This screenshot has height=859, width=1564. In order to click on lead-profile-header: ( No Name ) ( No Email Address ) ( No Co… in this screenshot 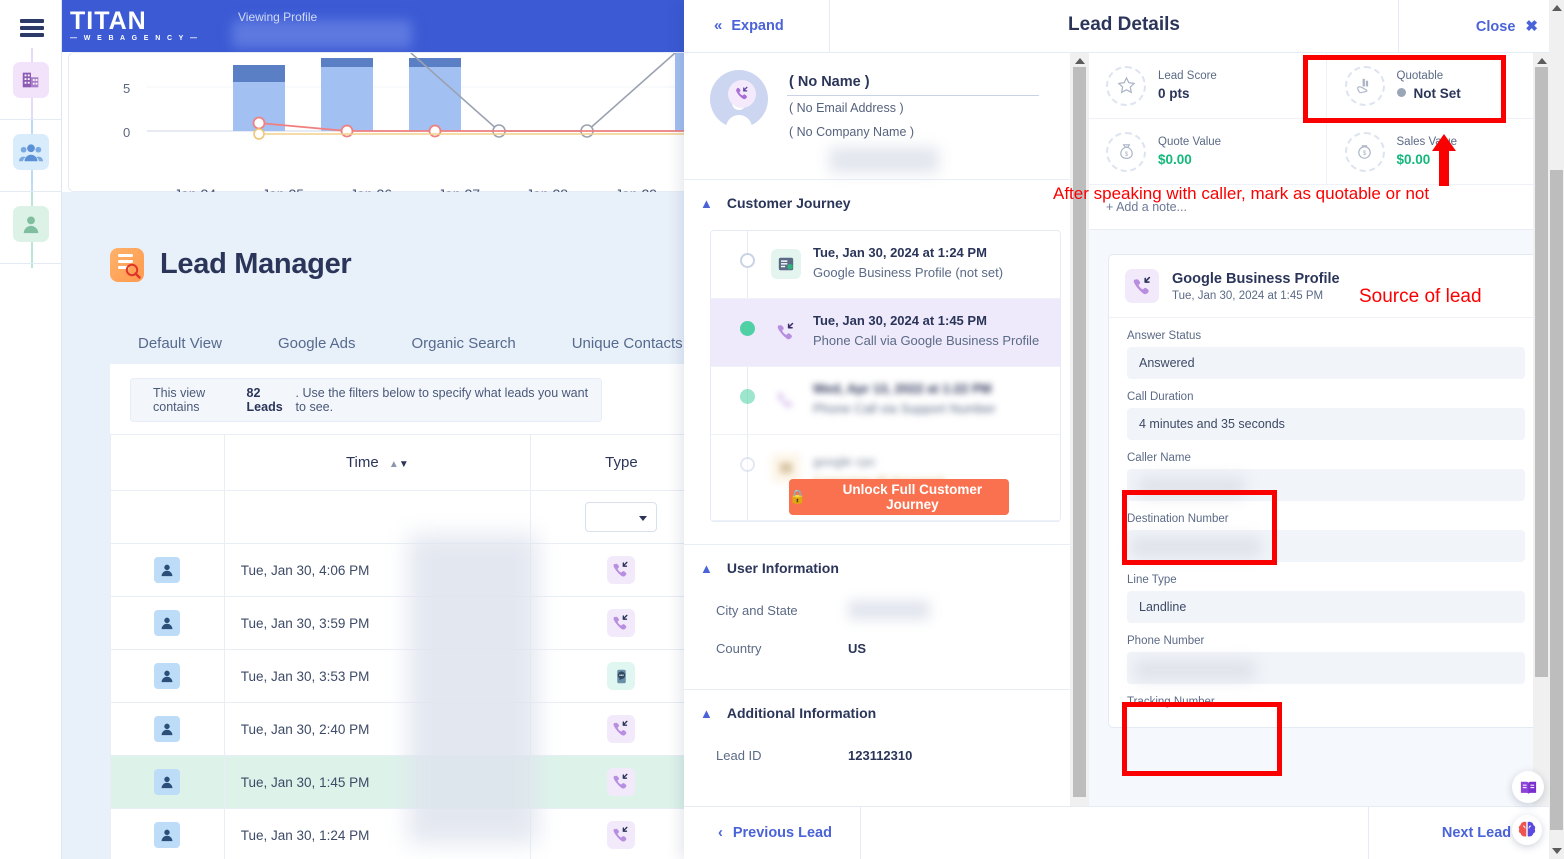, I will do `click(885, 116)`.